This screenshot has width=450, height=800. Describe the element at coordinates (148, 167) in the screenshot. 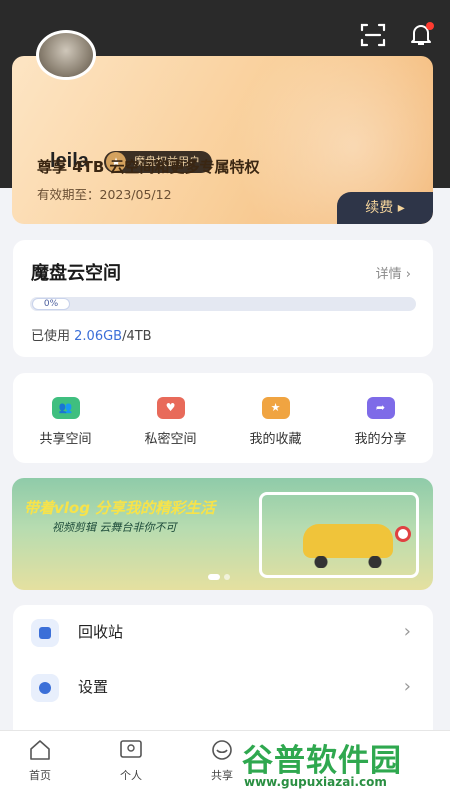

I see `privilege-text: 尊享 4TB 云空间和更多专属特权` at that location.